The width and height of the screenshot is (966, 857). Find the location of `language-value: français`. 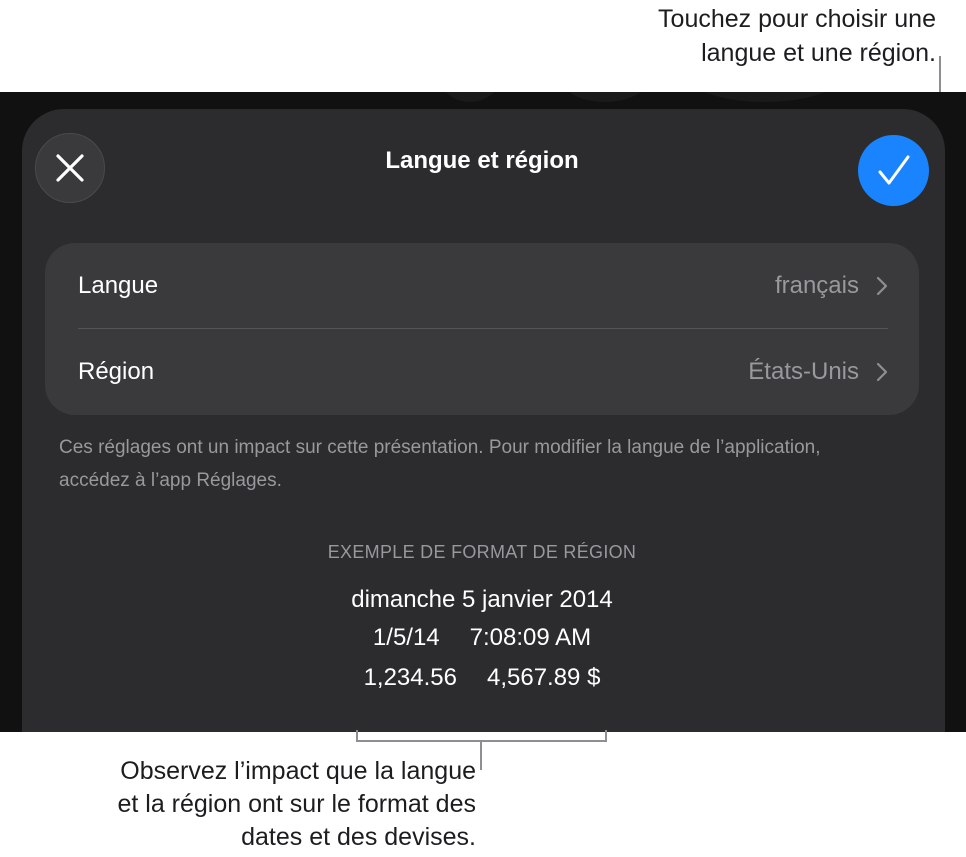

language-value: français is located at coordinates (816, 285).